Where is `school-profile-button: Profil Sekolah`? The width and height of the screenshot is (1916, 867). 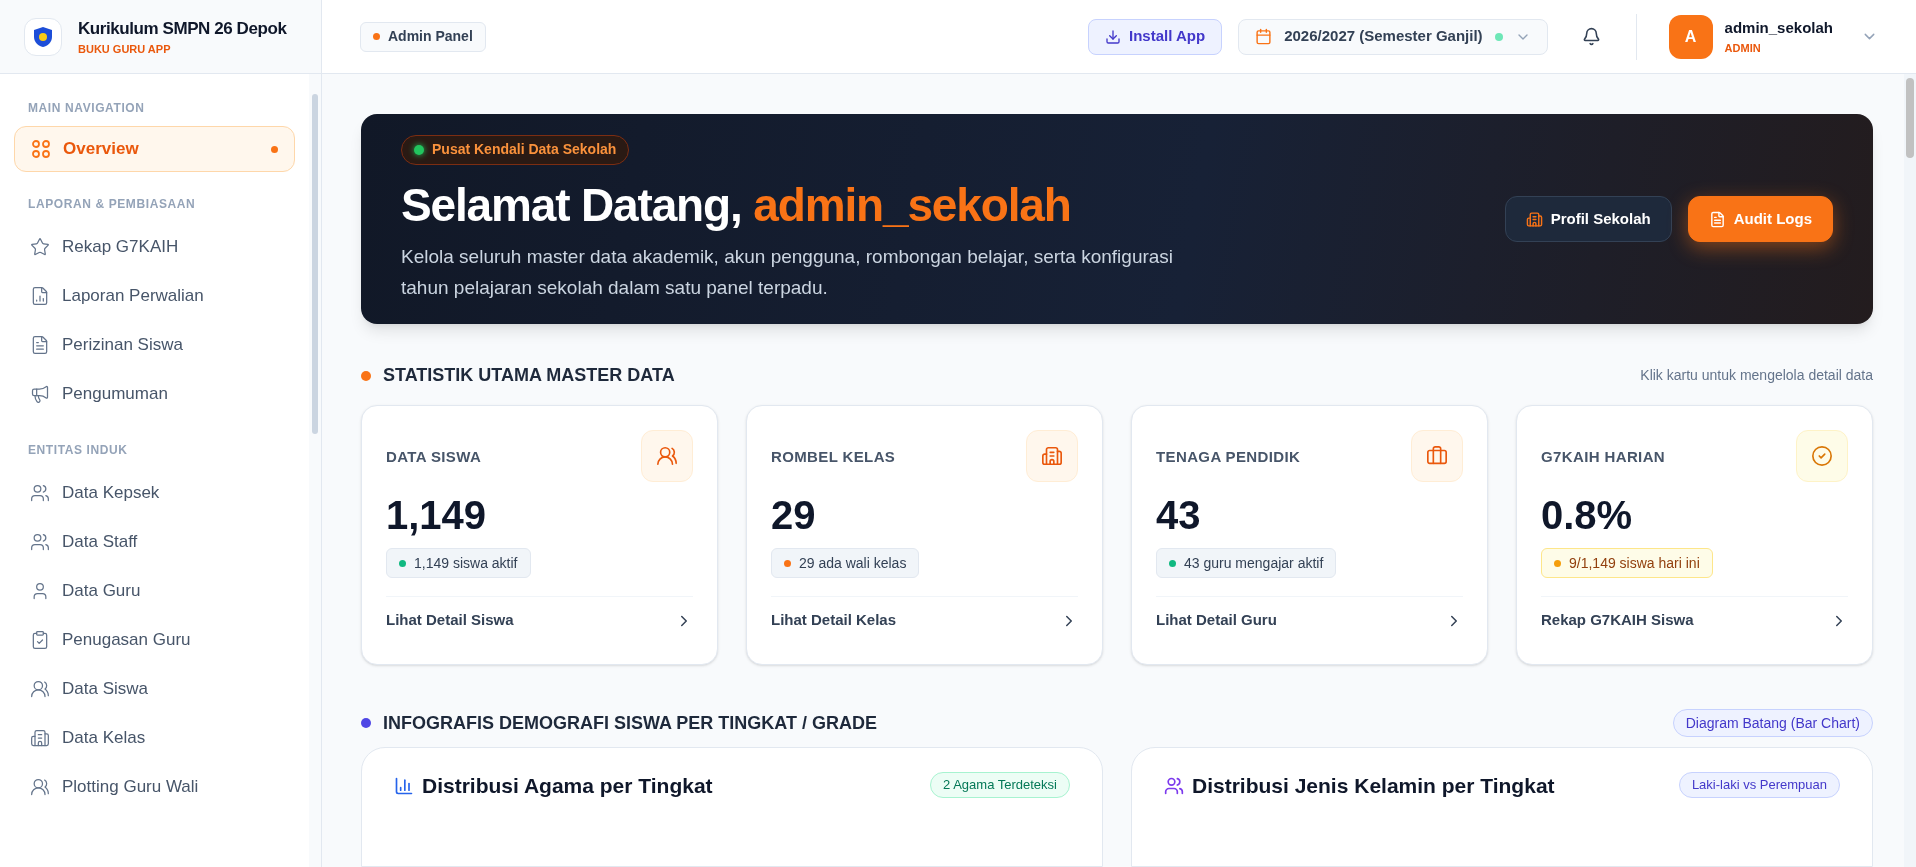 school-profile-button: Profil Sekolah is located at coordinates (1588, 219).